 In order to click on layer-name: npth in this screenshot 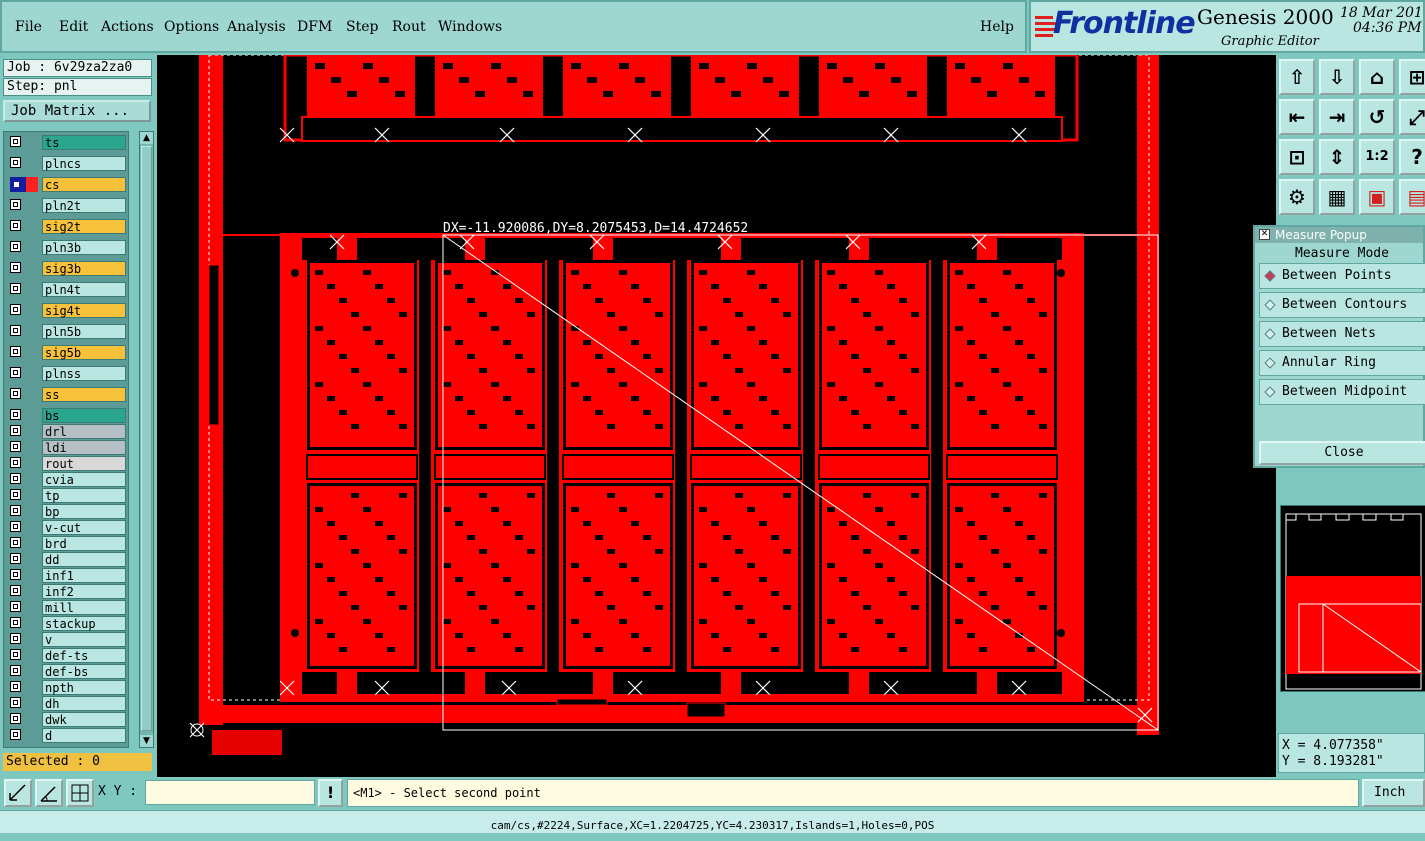, I will do `click(84, 687)`.